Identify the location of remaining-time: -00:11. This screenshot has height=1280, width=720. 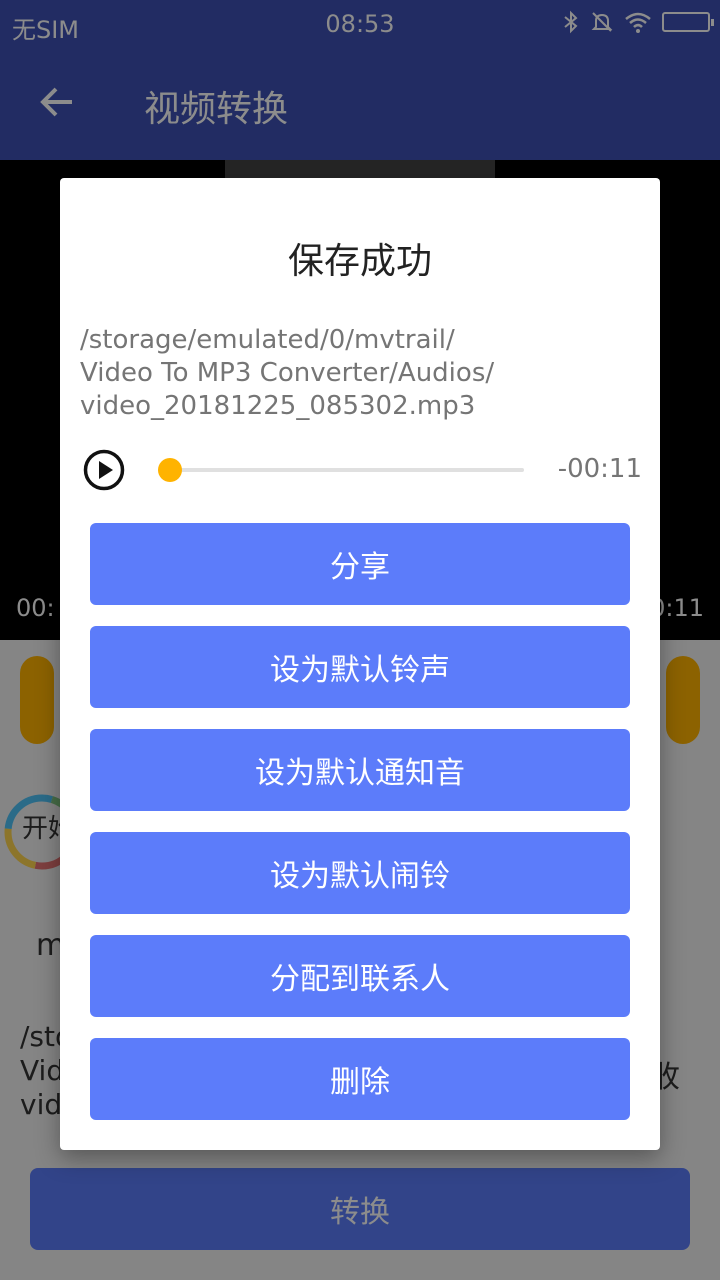
(599, 469).